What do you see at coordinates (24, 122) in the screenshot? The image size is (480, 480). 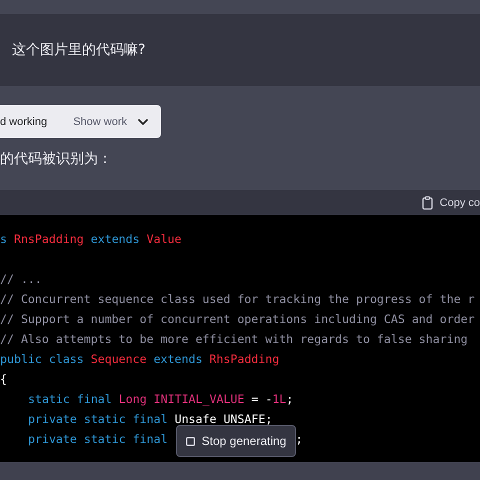 I see `work-status: d working` at bounding box center [24, 122].